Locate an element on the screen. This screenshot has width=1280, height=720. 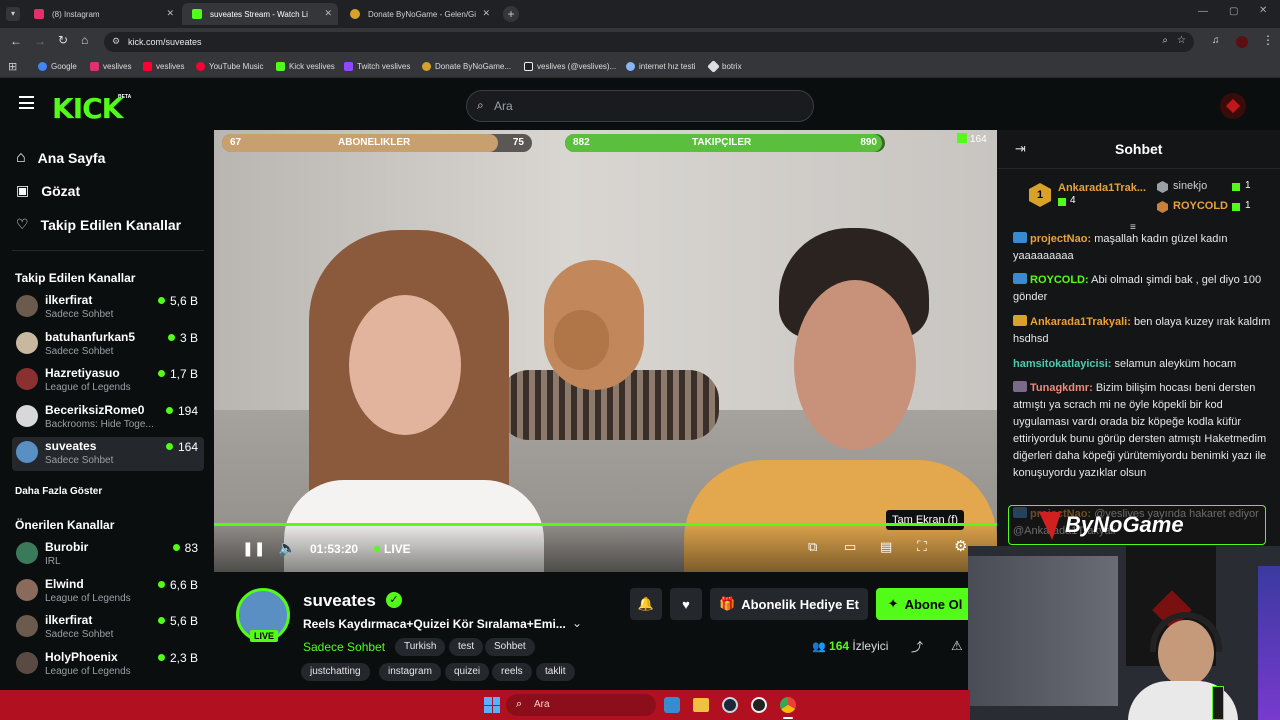
wide-mode-icon: ▤ is located at coordinates (886, 547).